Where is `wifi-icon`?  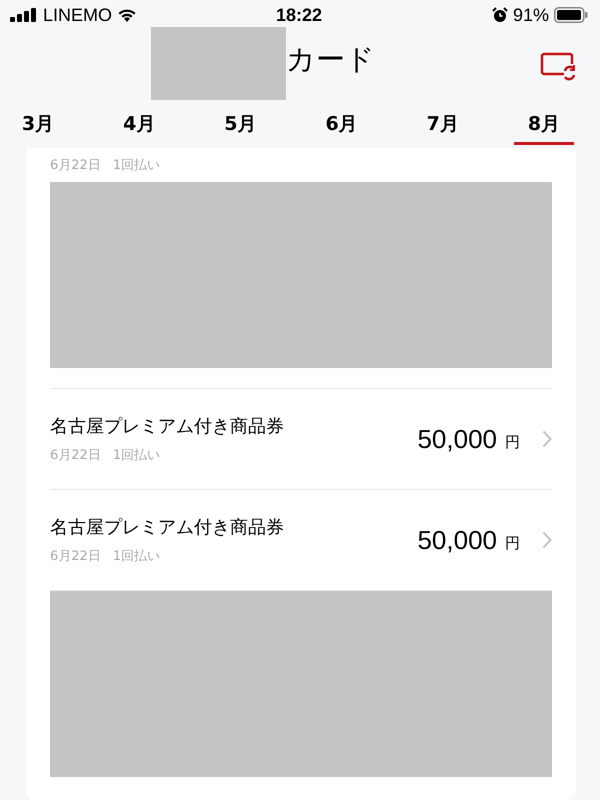
wifi-icon is located at coordinates (127, 15).